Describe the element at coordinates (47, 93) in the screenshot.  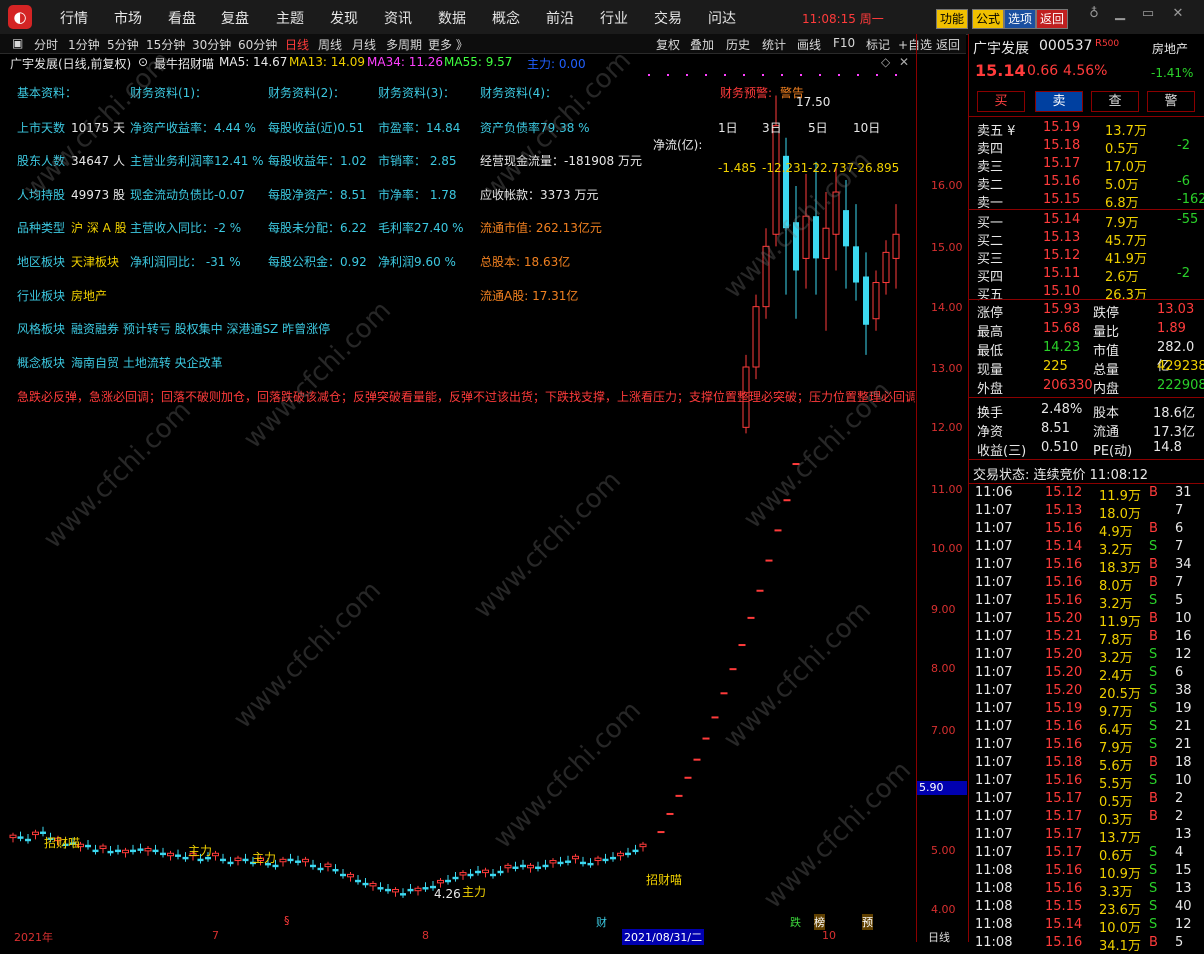
I see `header-basic: 基本资料：` at that location.